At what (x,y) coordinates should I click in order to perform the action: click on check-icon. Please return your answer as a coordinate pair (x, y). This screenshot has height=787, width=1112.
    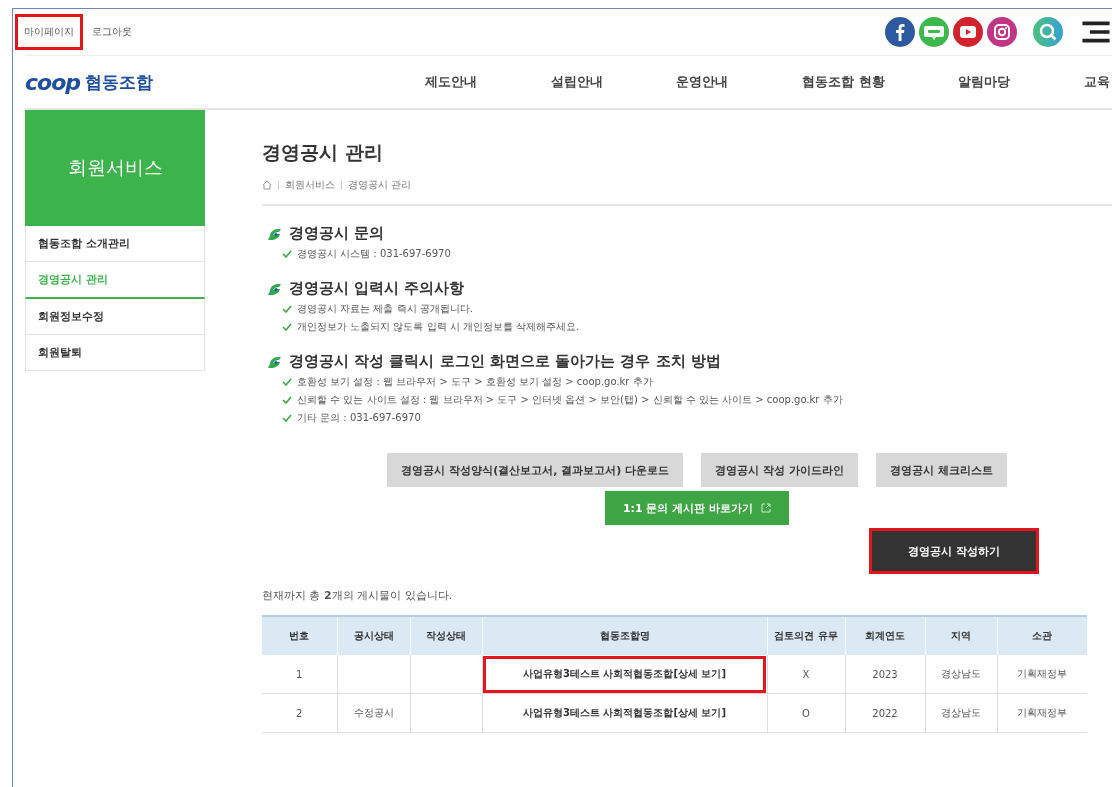
    Looking at the image, I should click on (287, 254).